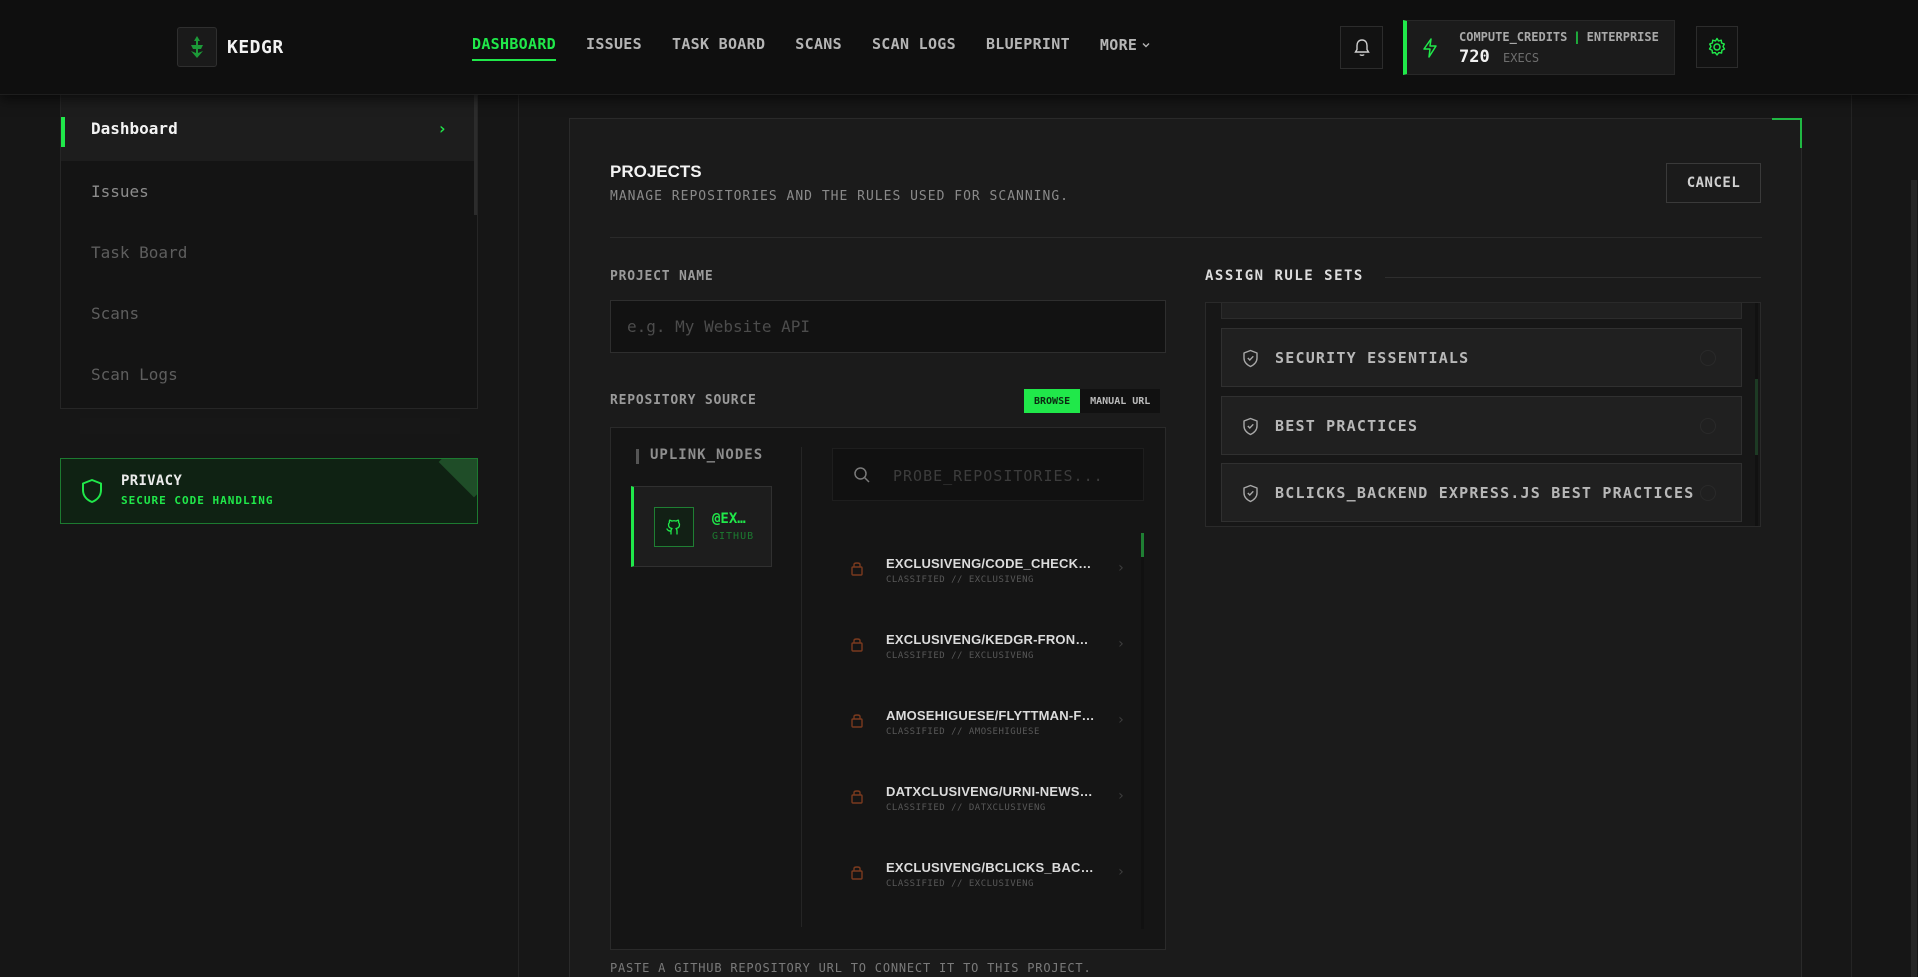  Describe the element at coordinates (514, 48) in the screenshot. I see `nav-dashboard: DASHBOARD` at that location.